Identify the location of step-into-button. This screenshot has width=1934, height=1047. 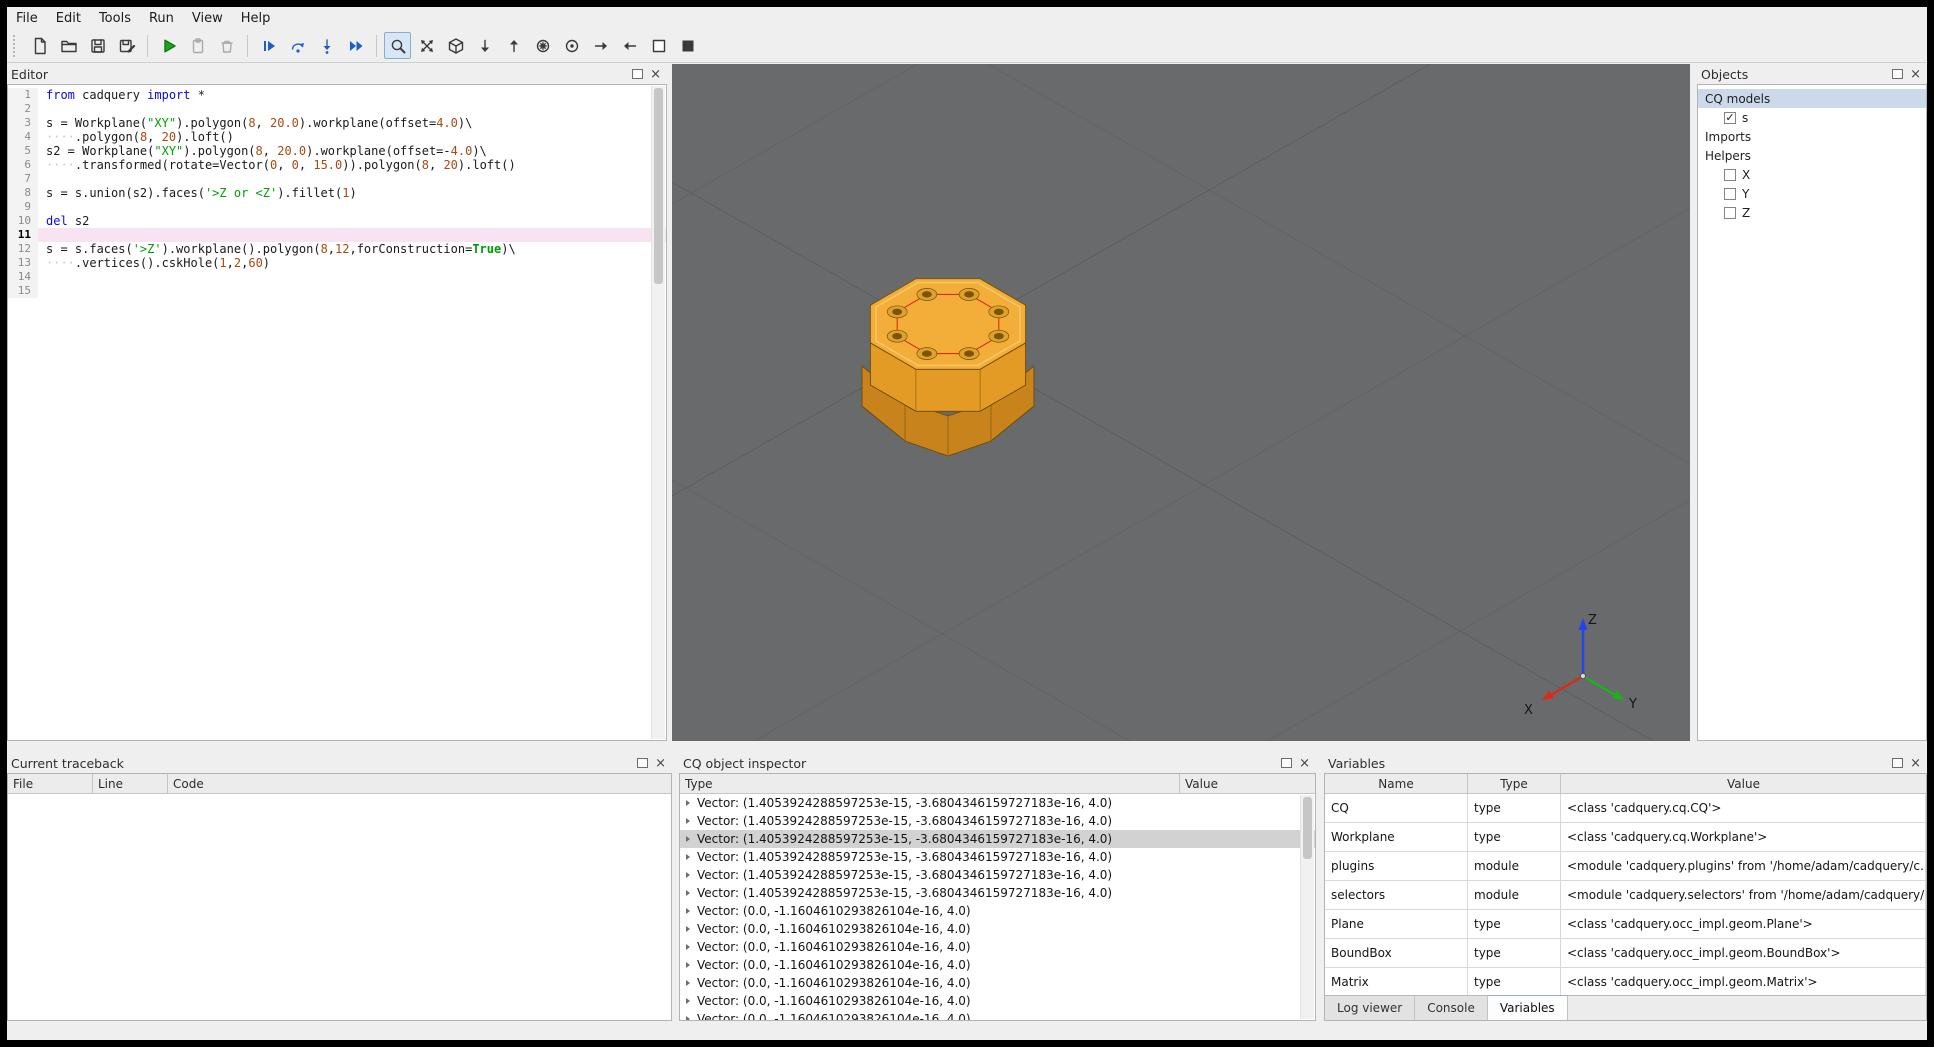
(326, 45).